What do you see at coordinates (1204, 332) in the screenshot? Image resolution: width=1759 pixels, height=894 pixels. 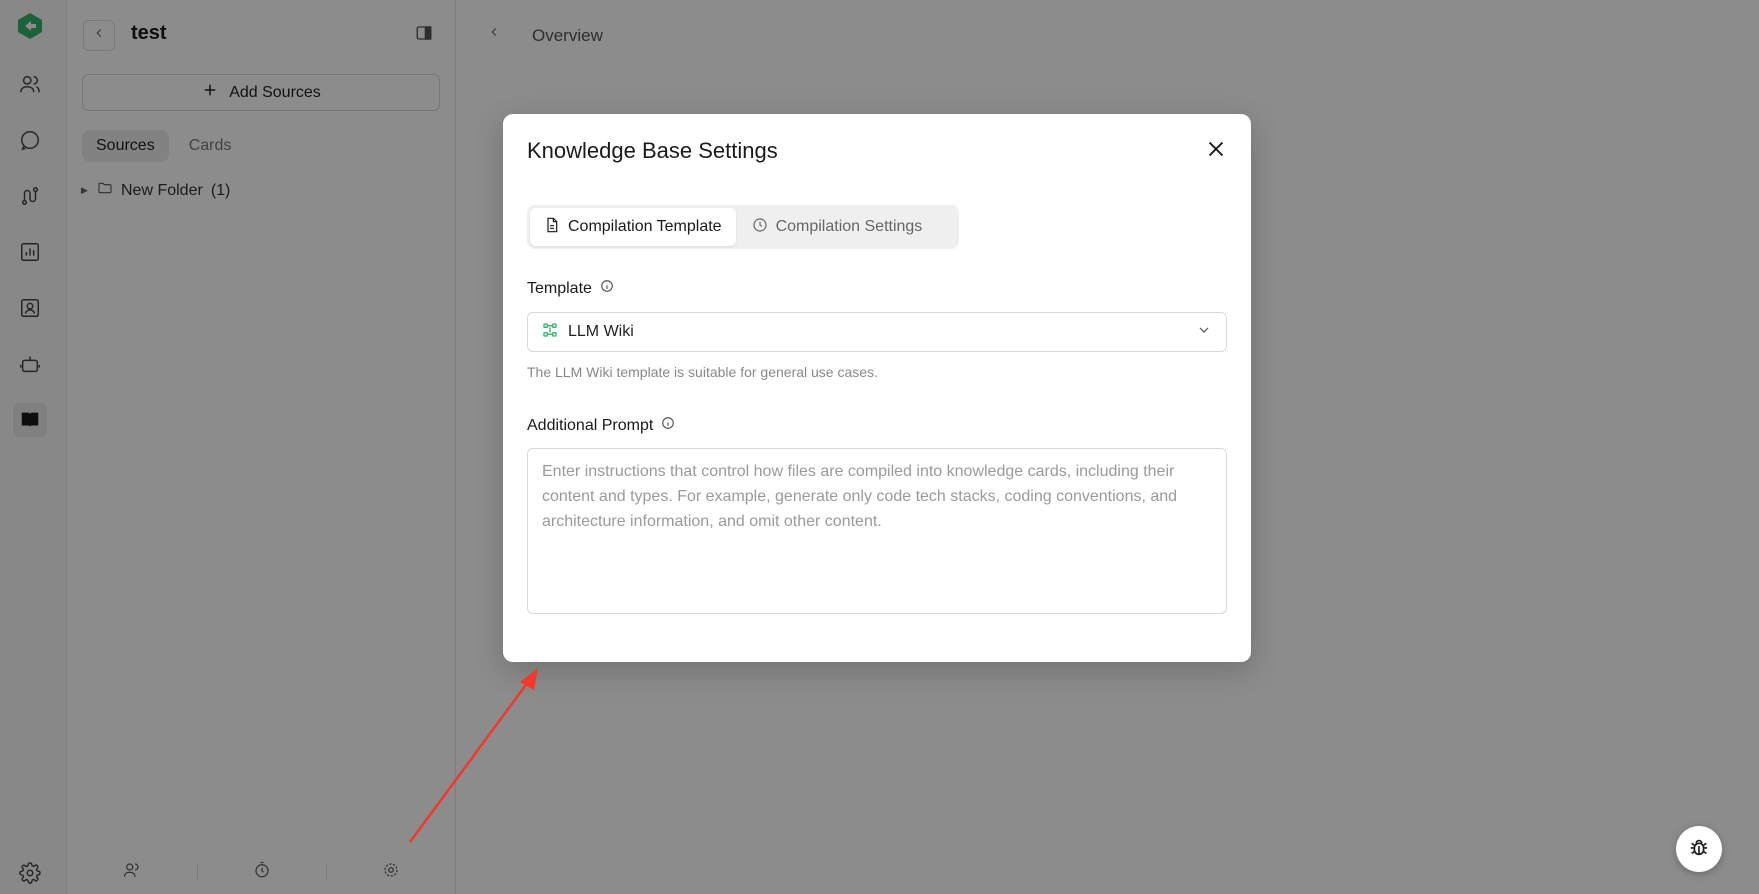 I see `chevron-down-icon` at bounding box center [1204, 332].